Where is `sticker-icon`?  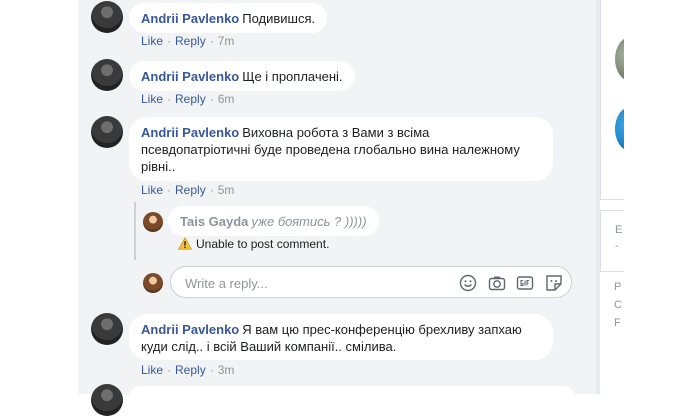 sticker-icon is located at coordinates (554, 283).